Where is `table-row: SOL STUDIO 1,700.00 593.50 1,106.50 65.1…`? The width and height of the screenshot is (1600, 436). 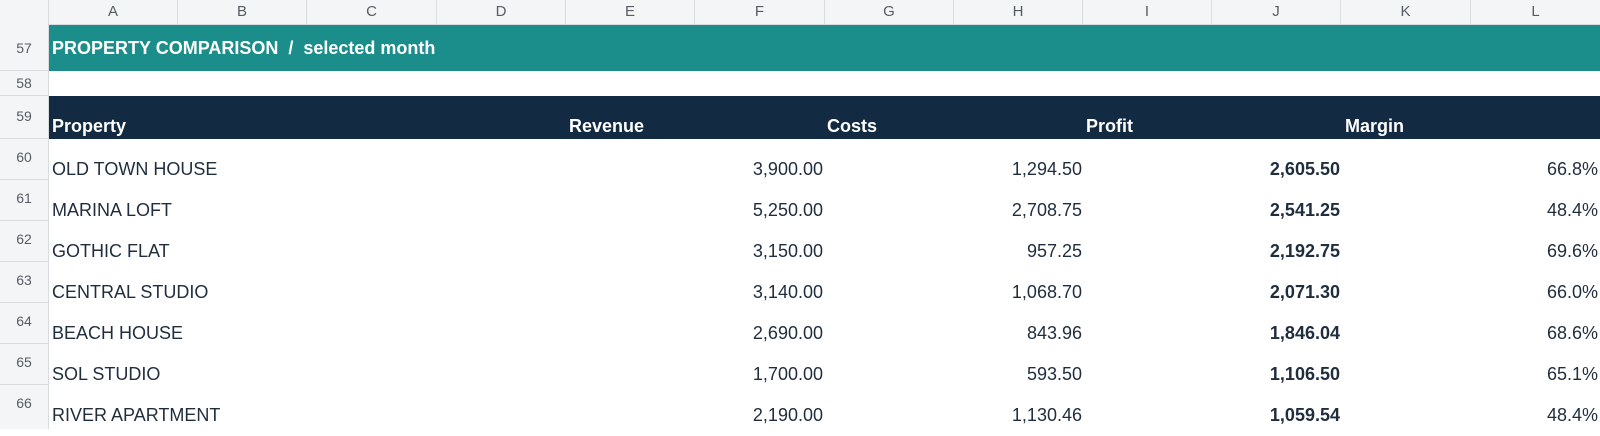
table-row: SOL STUDIO 1,700.00 593.50 1,106.50 65.1… is located at coordinates (824, 374).